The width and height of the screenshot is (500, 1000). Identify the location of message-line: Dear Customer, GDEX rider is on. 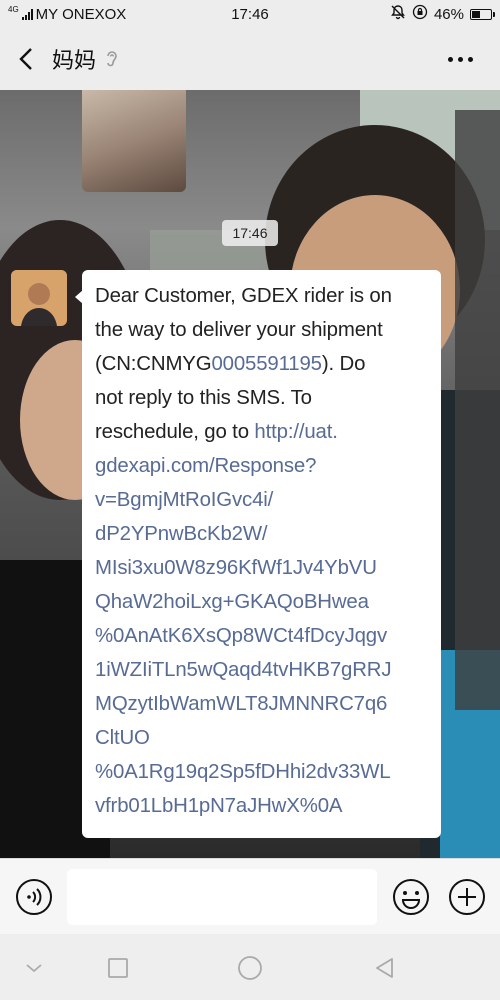
(243, 296).